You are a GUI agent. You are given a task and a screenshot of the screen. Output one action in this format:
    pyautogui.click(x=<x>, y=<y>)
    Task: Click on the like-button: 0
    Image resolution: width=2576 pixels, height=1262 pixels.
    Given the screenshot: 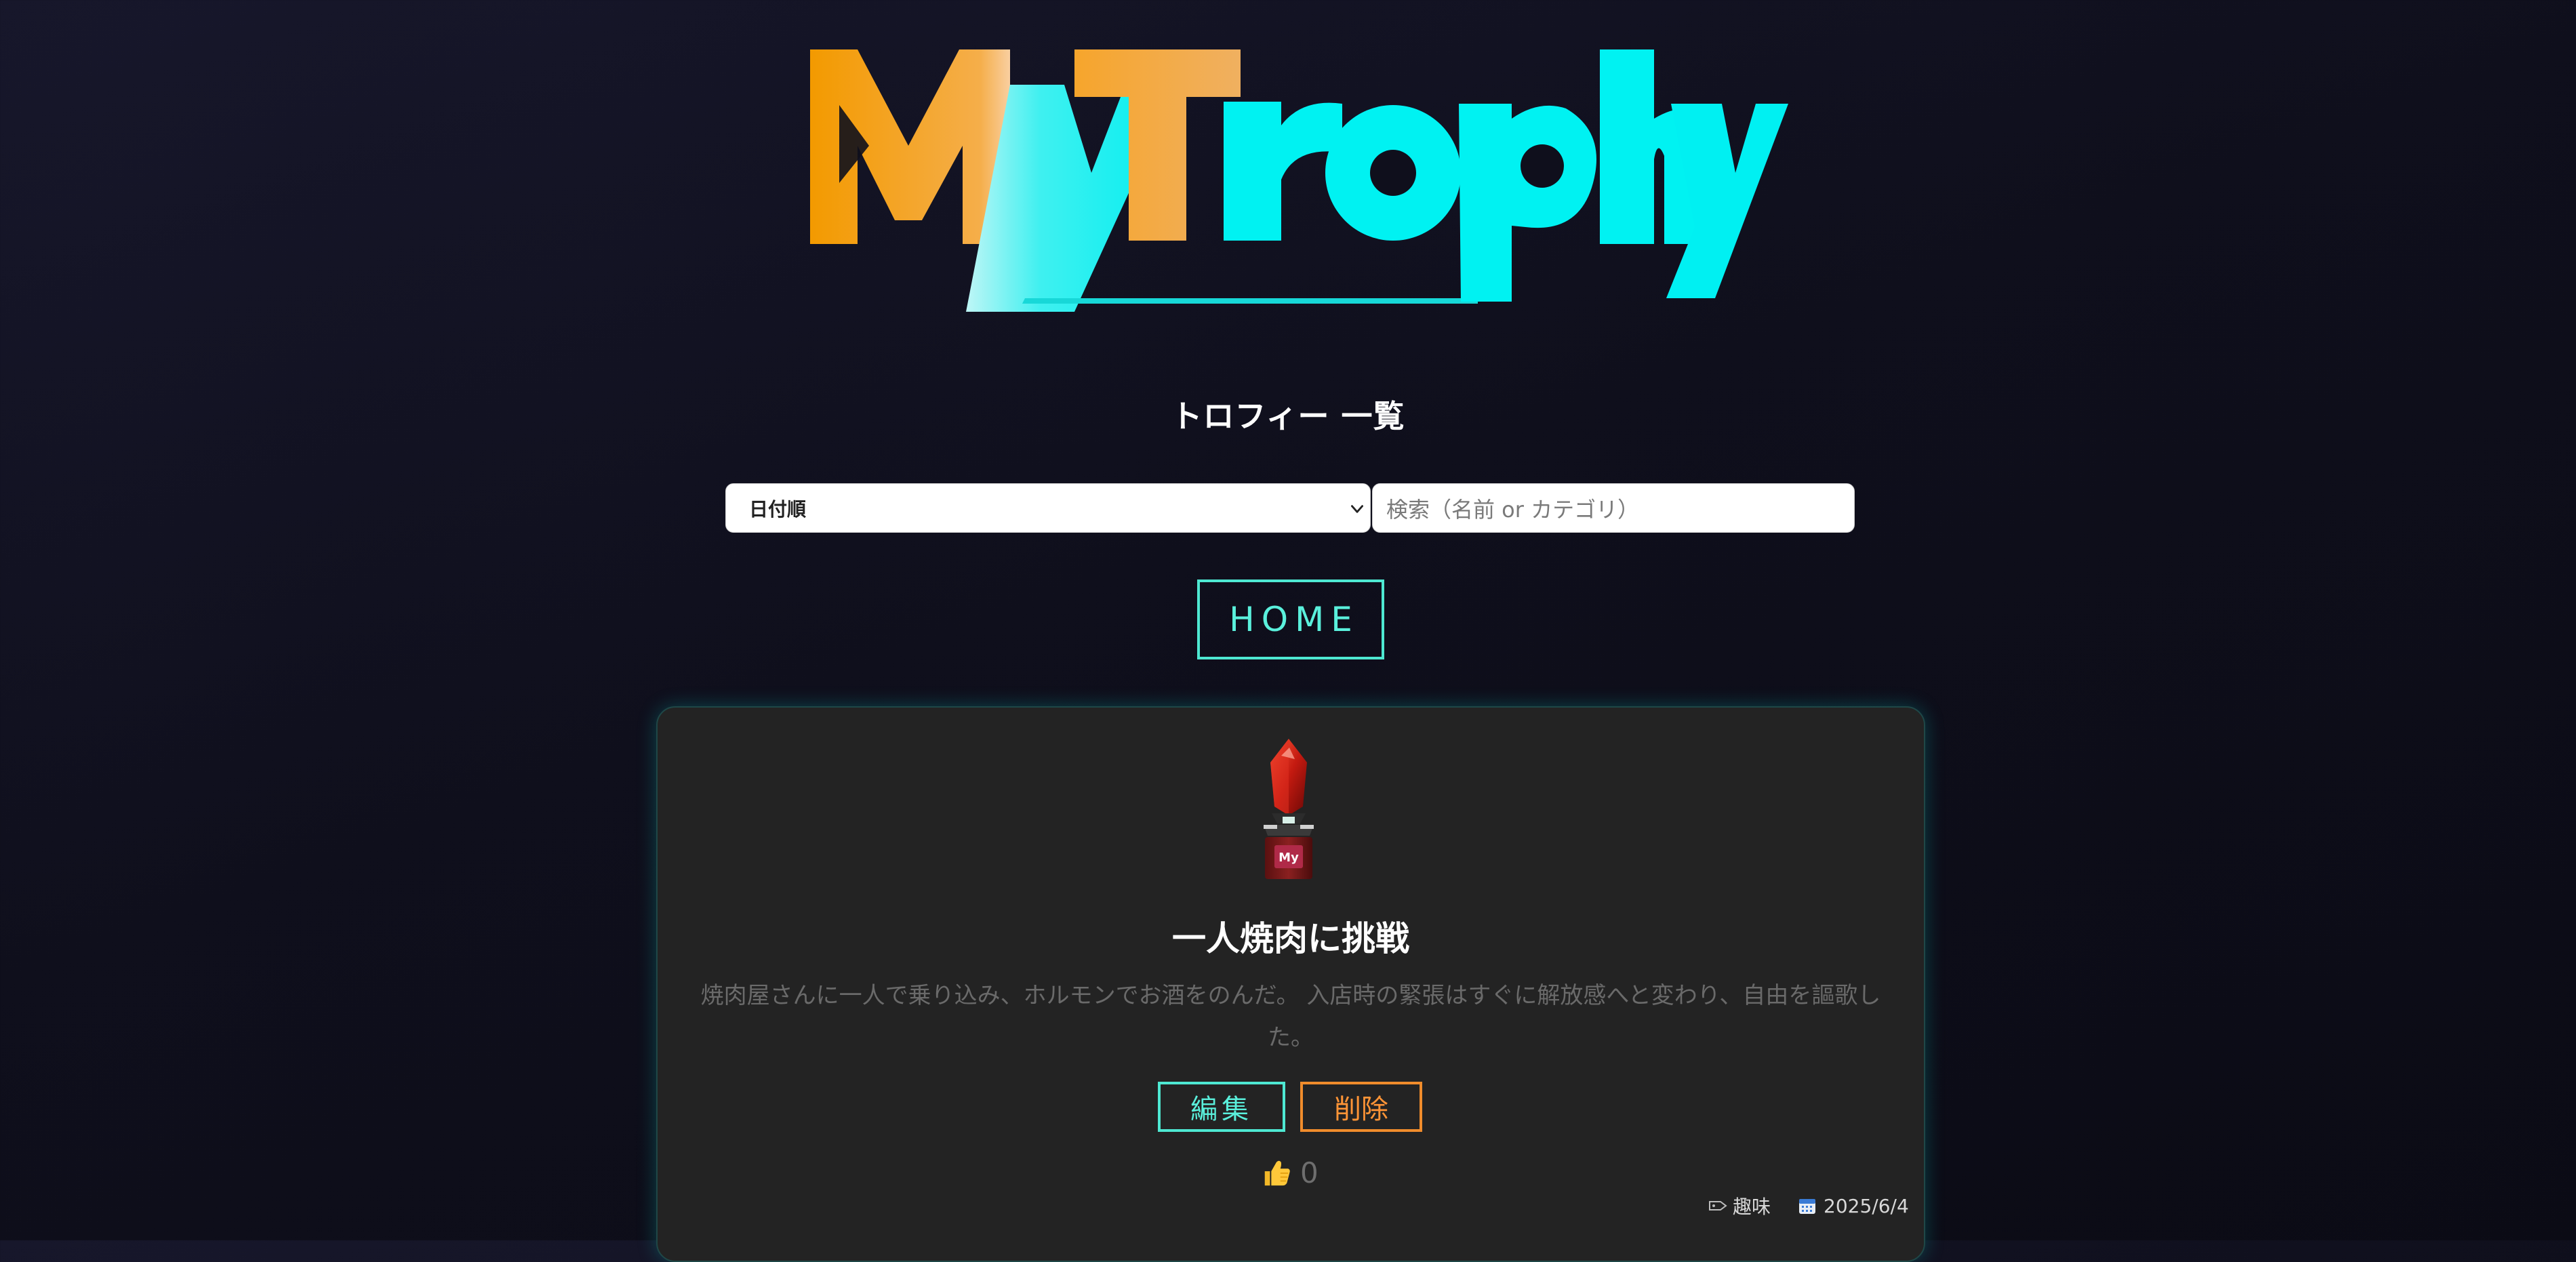 What is the action you would take?
    pyautogui.click(x=1290, y=1173)
    